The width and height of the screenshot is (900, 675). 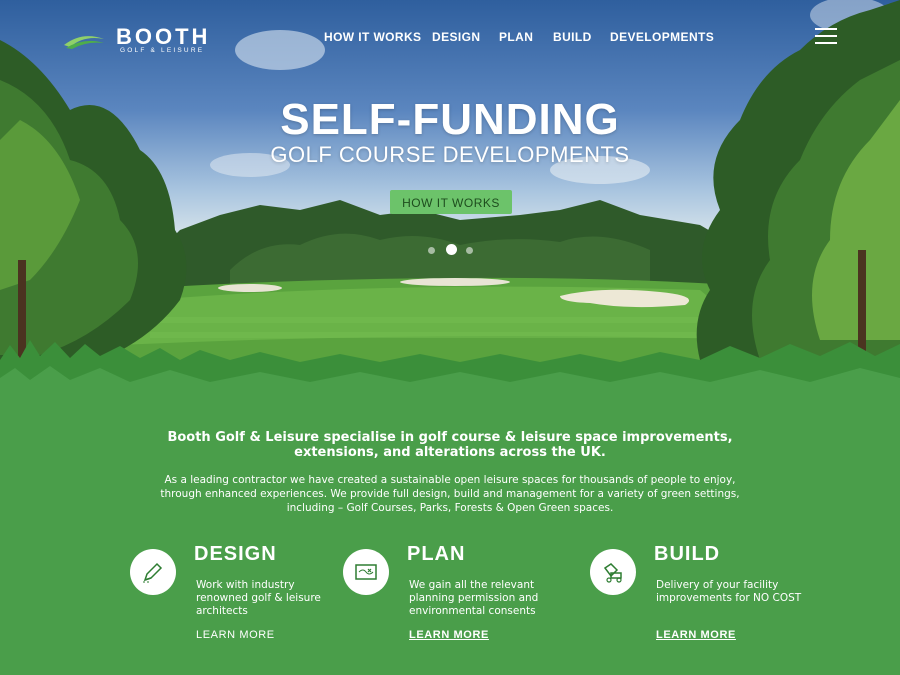 What do you see at coordinates (436, 554) in the screenshot?
I see `feature-title: PLAN` at bounding box center [436, 554].